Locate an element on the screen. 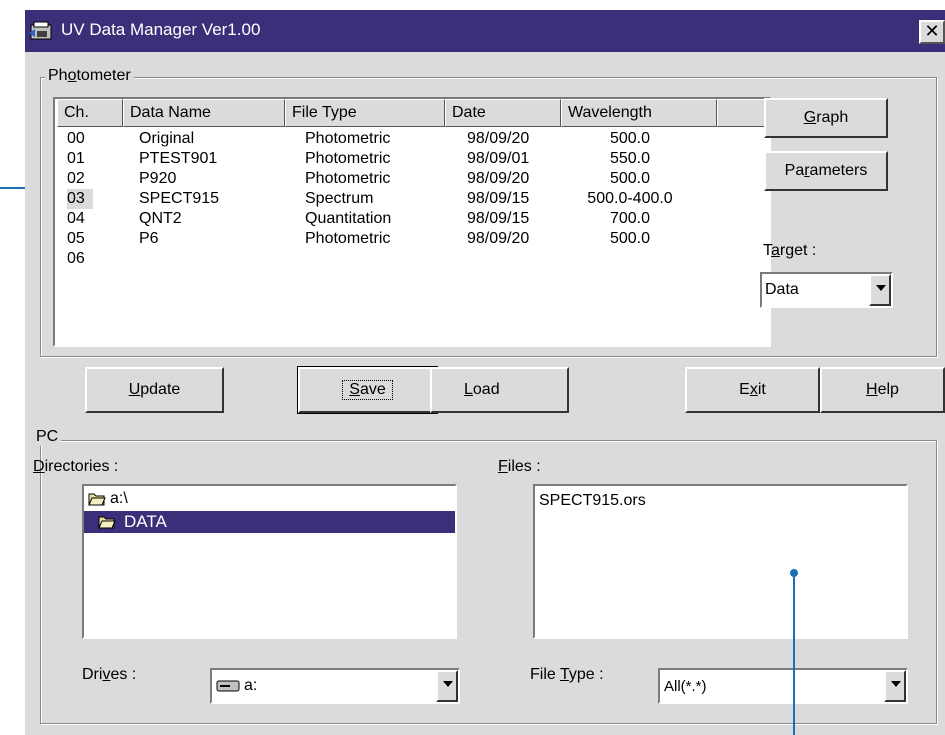 The image size is (945, 735). table-cell-wl: 550.0 is located at coordinates (630, 158).